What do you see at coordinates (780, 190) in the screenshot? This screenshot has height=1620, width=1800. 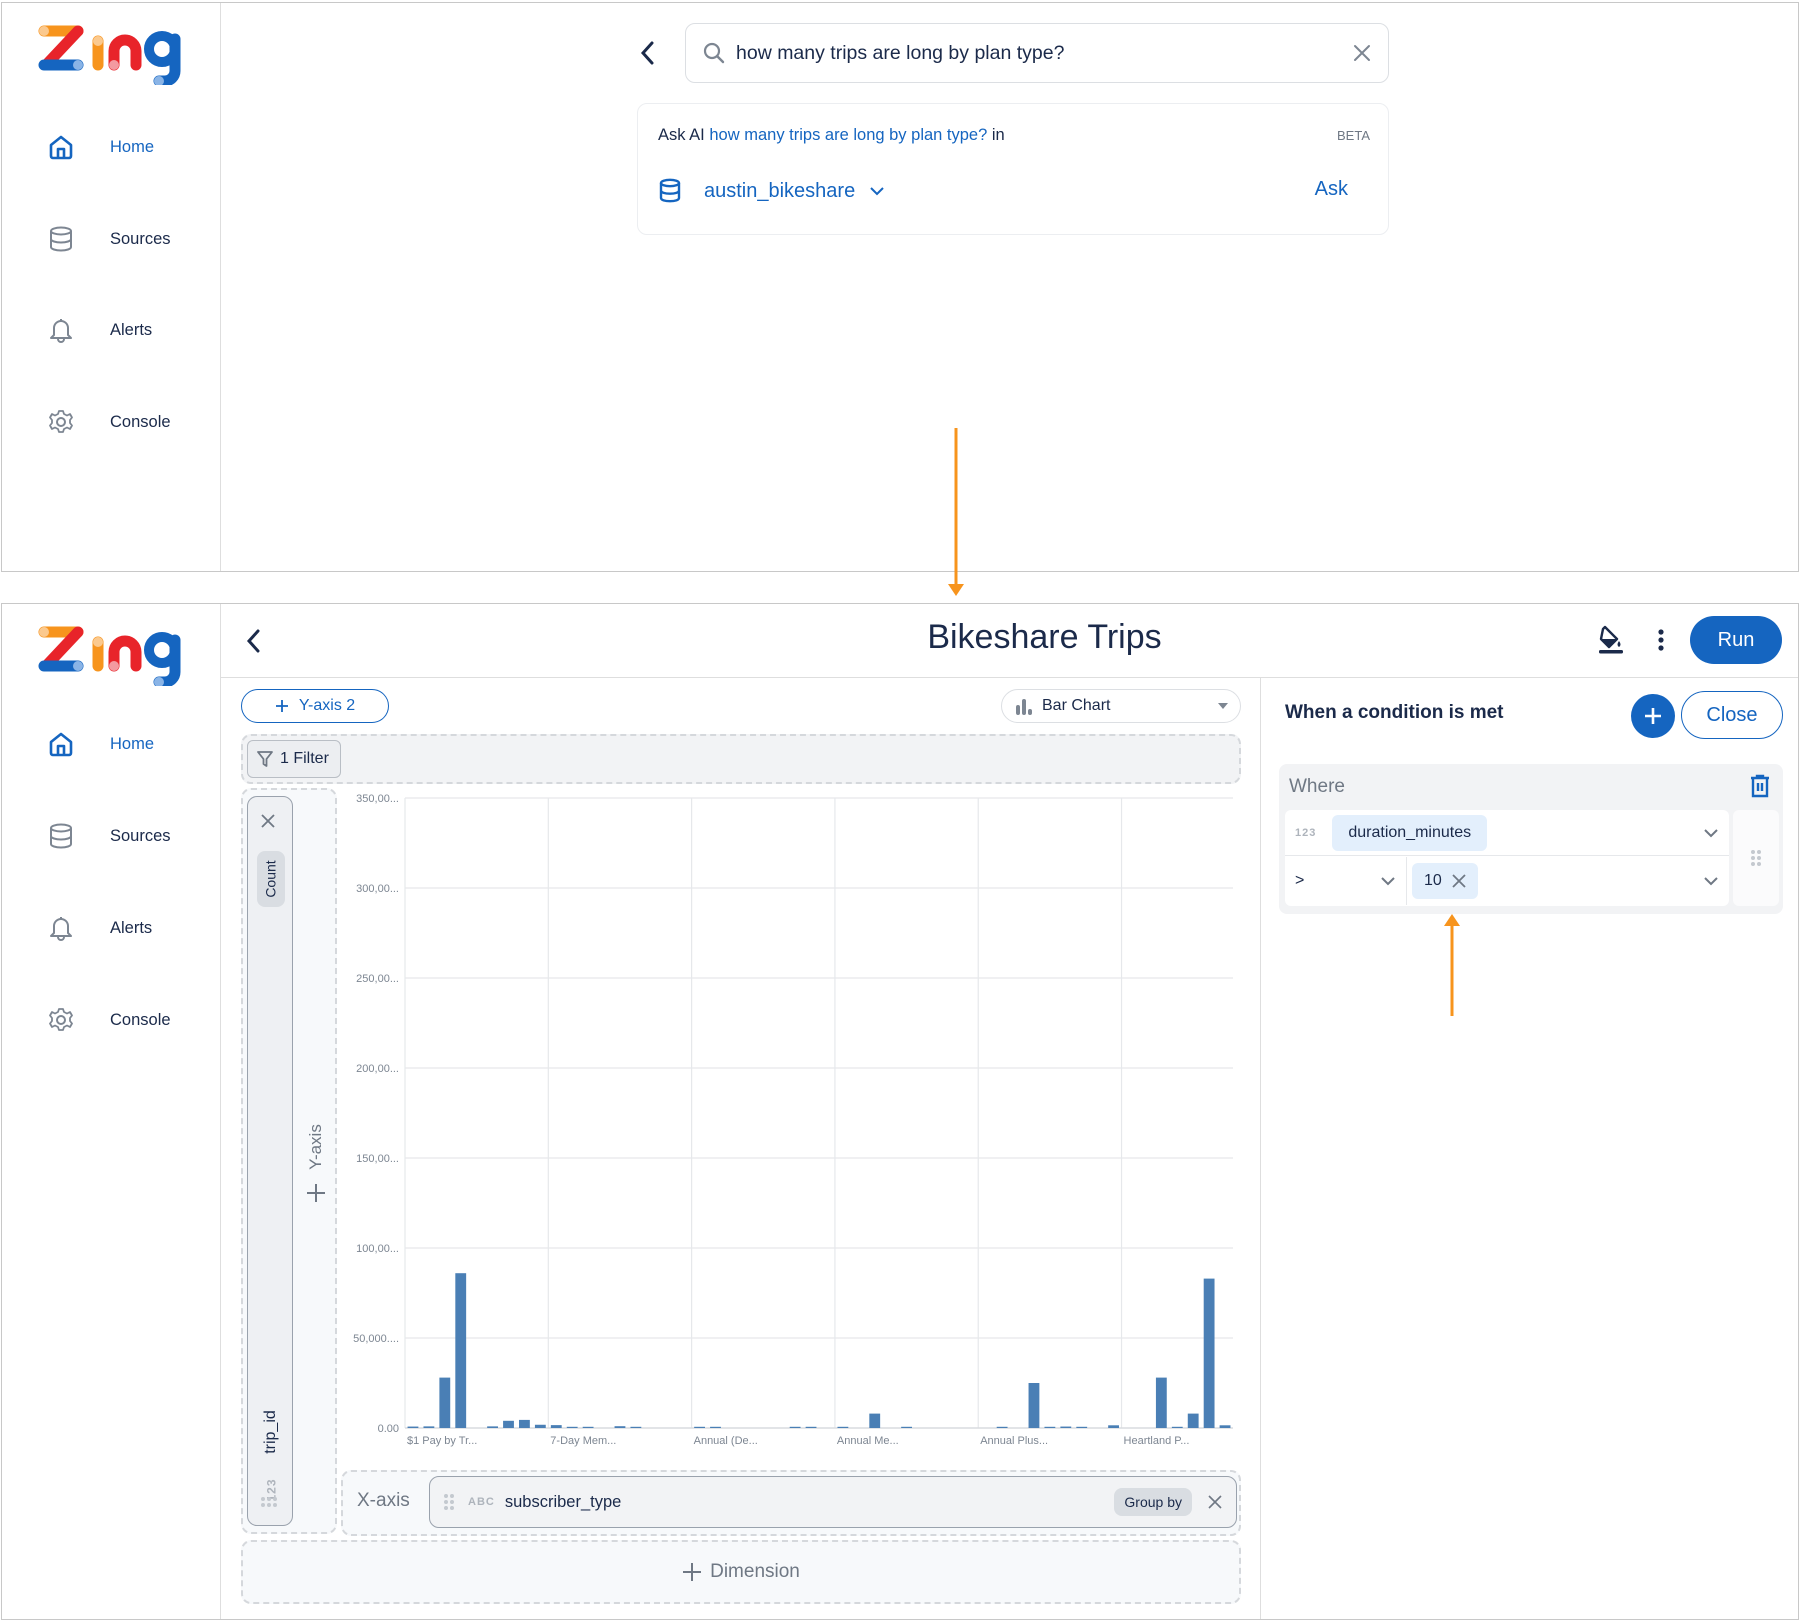 I see `source-name: austin_bikeshare` at bounding box center [780, 190].